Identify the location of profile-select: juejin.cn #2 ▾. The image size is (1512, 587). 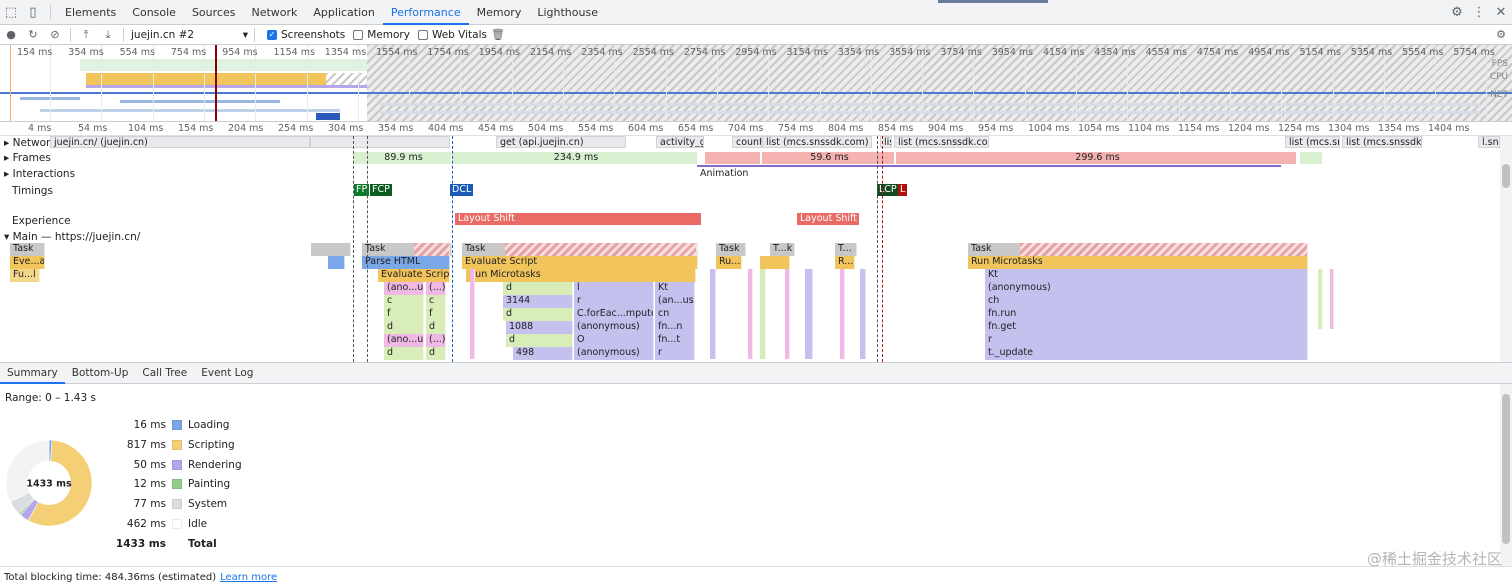
(189, 35).